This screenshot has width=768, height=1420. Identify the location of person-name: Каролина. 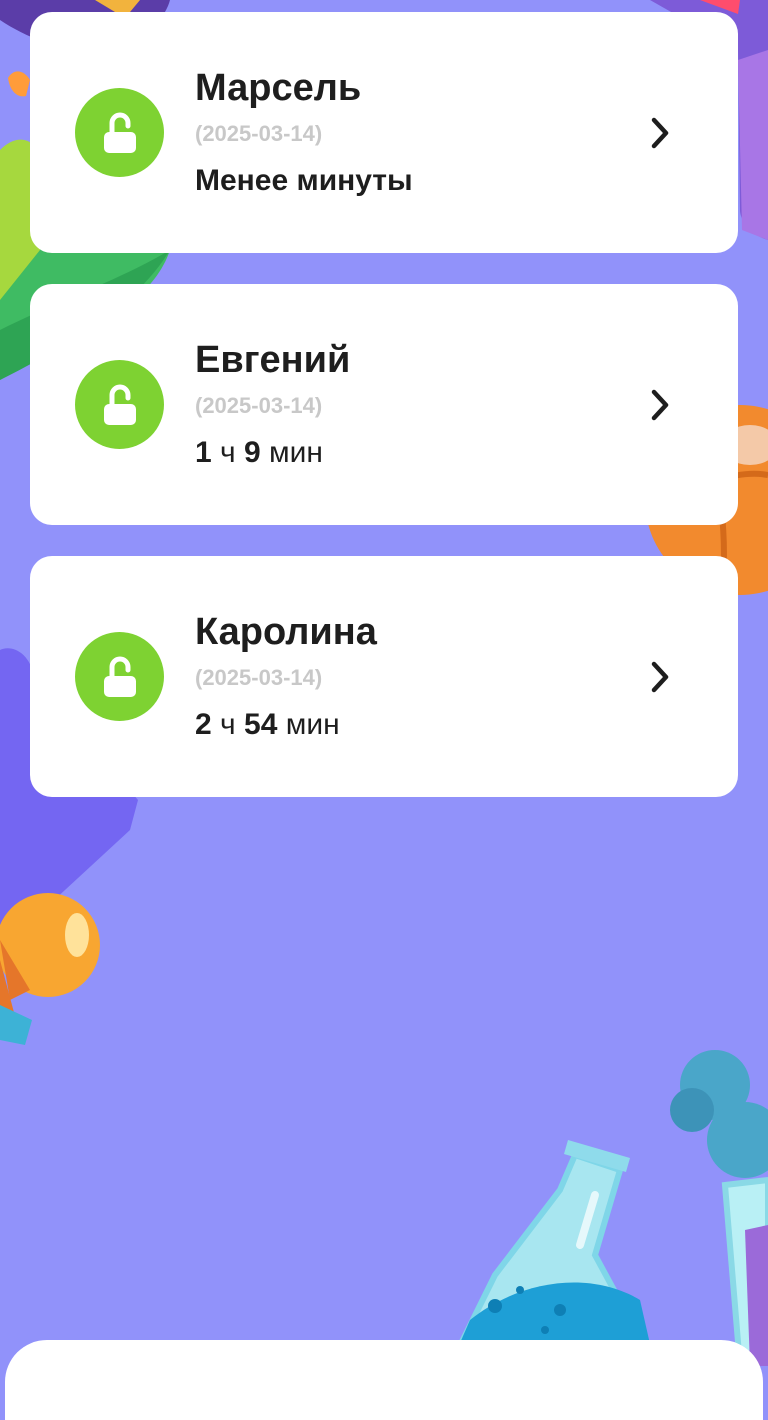
(286, 632).